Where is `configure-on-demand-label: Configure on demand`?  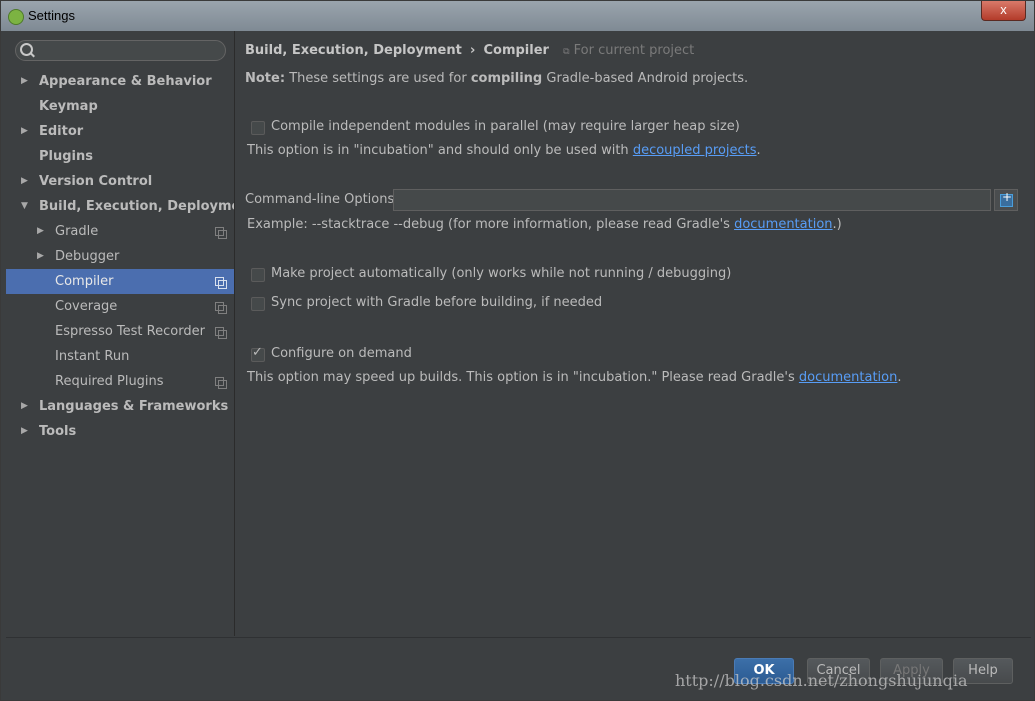 configure-on-demand-label: Configure on demand is located at coordinates (341, 353).